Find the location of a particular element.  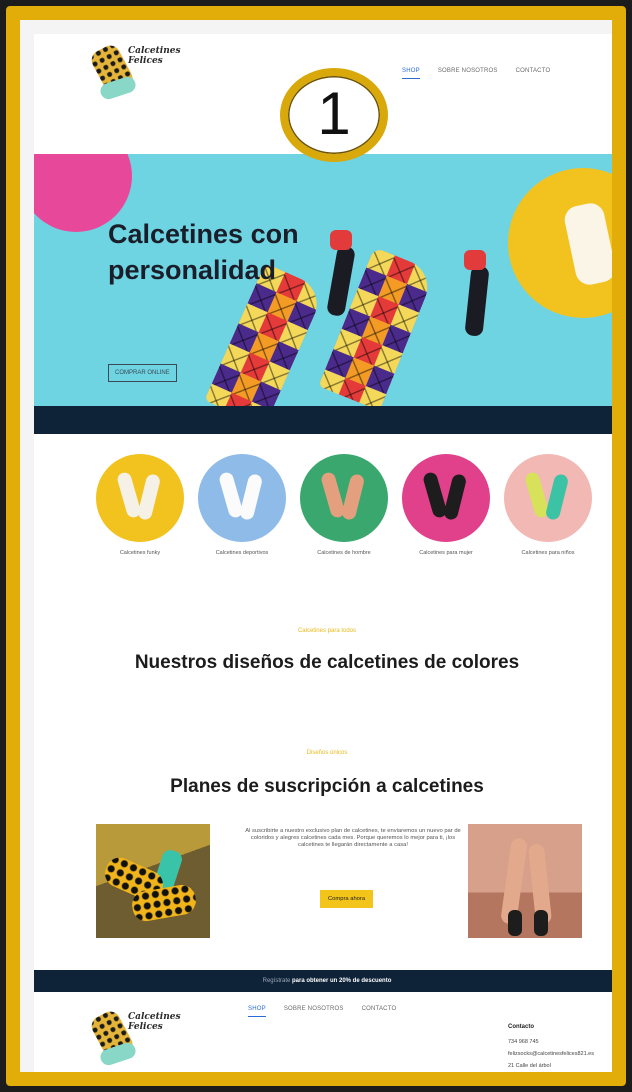

legs-socks-image is located at coordinates (525, 881).